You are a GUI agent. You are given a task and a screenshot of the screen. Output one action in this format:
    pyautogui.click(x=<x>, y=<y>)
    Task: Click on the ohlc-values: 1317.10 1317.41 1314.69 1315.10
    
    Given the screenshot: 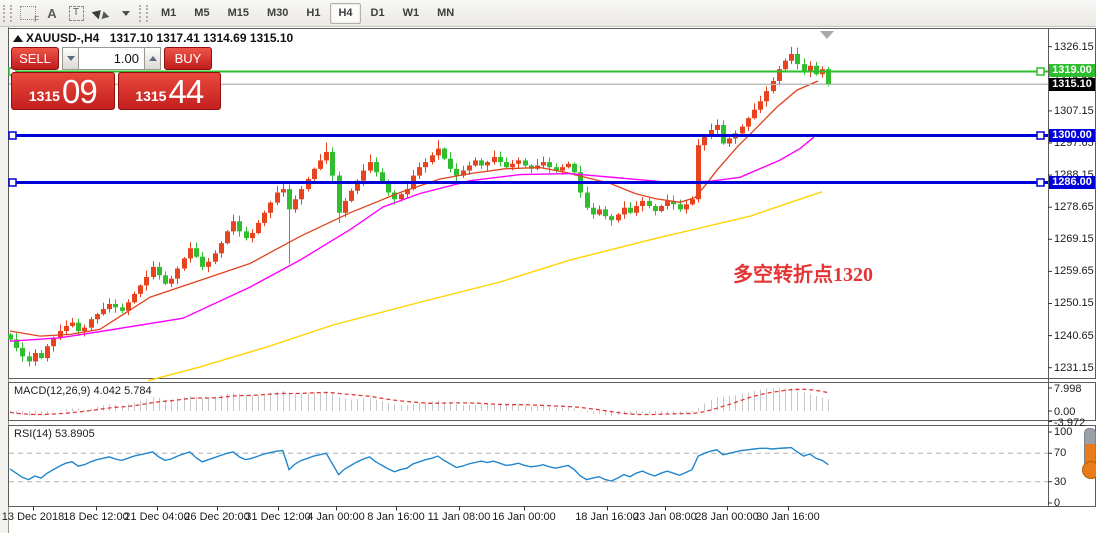 What is the action you would take?
    pyautogui.click(x=201, y=38)
    